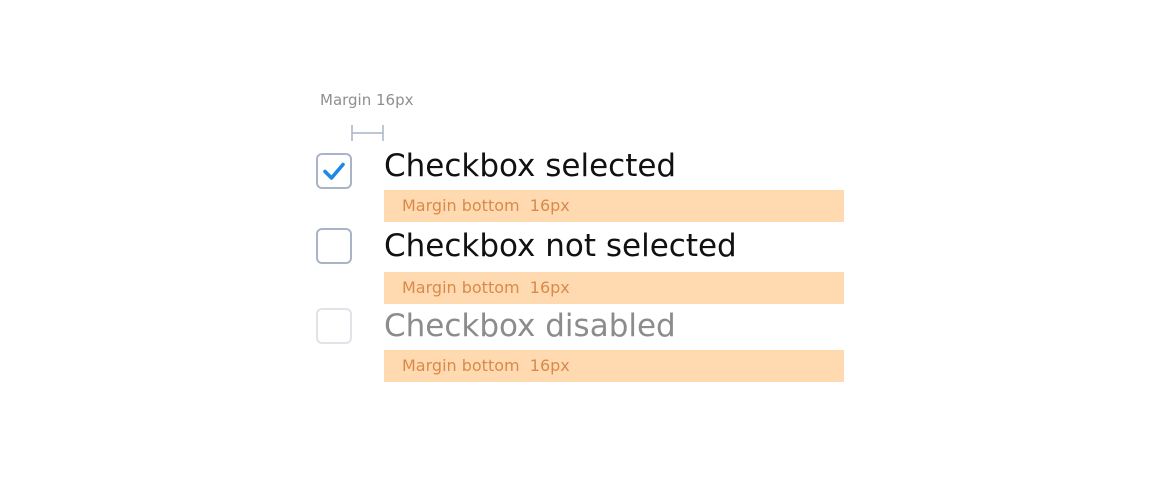  Describe the element at coordinates (367, 133) in the screenshot. I see `margin-indicator-icon` at that location.